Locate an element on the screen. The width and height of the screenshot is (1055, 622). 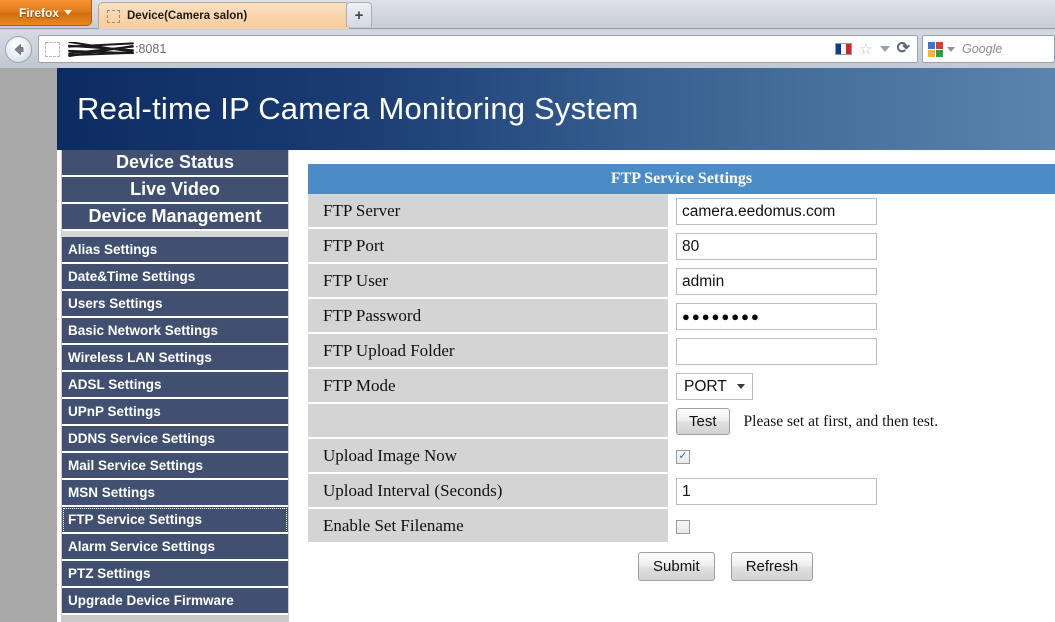
navigation-toolbar: :8081 ☆ ⟳ Google is located at coordinates (527, 49).